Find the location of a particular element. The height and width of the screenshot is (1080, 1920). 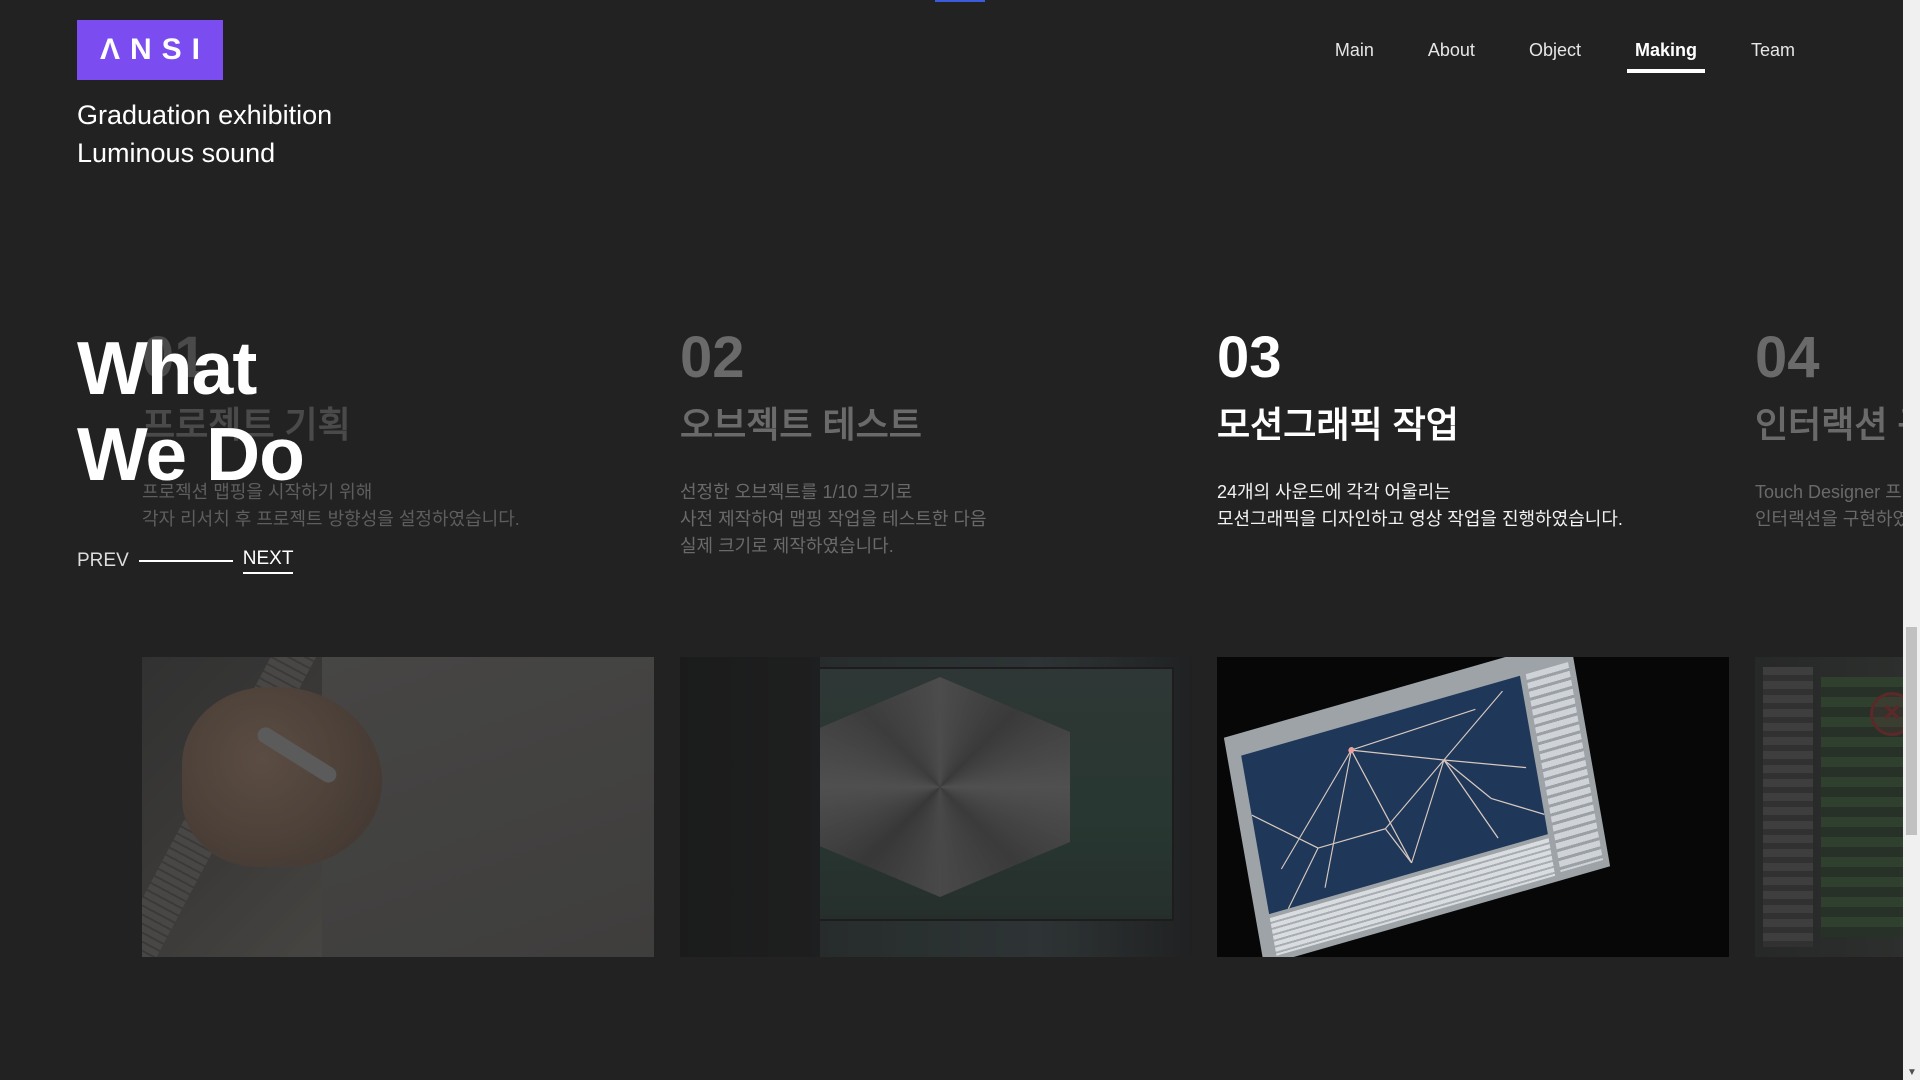

slide-image-planning is located at coordinates (398, 807).